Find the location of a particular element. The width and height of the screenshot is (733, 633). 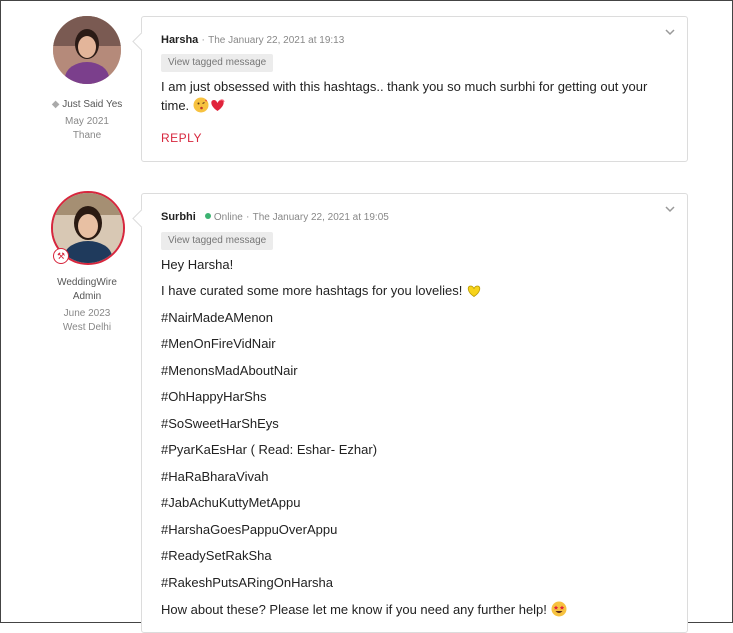

message-line: Hey Harsha! is located at coordinates (197, 264).